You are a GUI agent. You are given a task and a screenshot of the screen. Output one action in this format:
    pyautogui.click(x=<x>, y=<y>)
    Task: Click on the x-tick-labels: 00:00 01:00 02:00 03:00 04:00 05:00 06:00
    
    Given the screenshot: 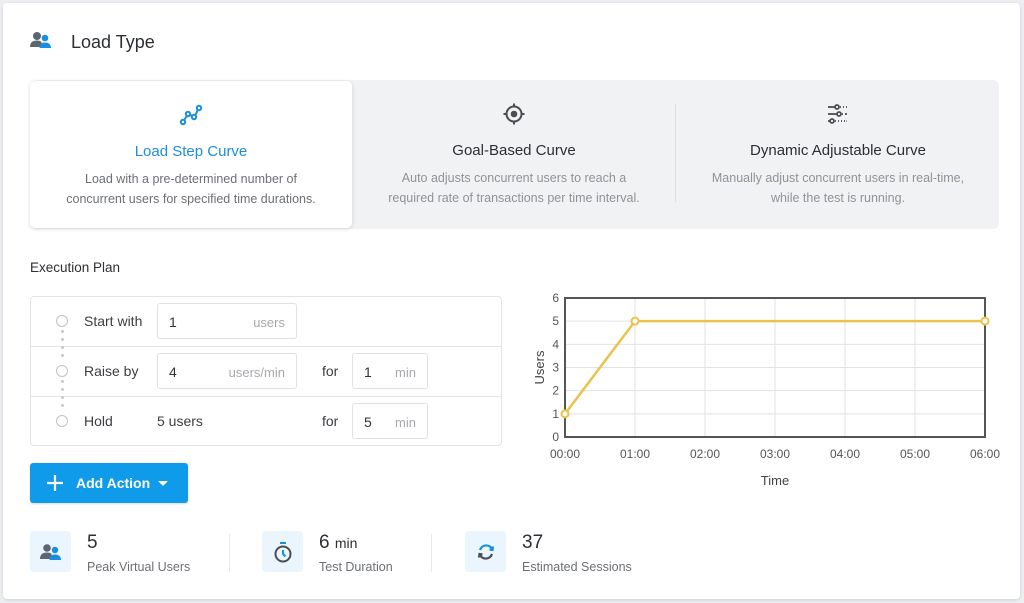 What is the action you would take?
    pyautogui.click(x=775, y=454)
    